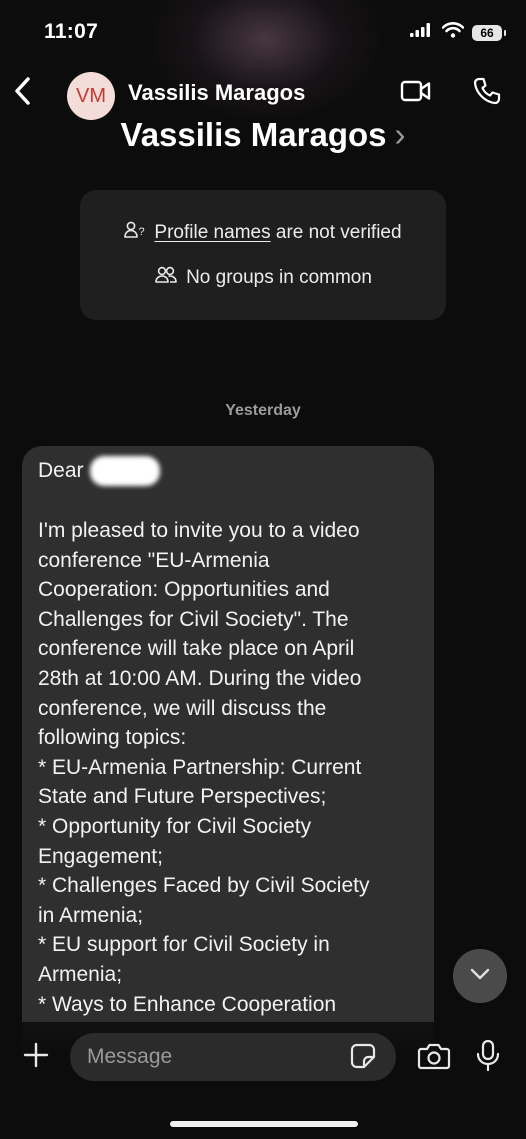  Describe the element at coordinates (200, 767) in the screenshot. I see `message-line: * EU-Armenia Partnership: Current` at that location.